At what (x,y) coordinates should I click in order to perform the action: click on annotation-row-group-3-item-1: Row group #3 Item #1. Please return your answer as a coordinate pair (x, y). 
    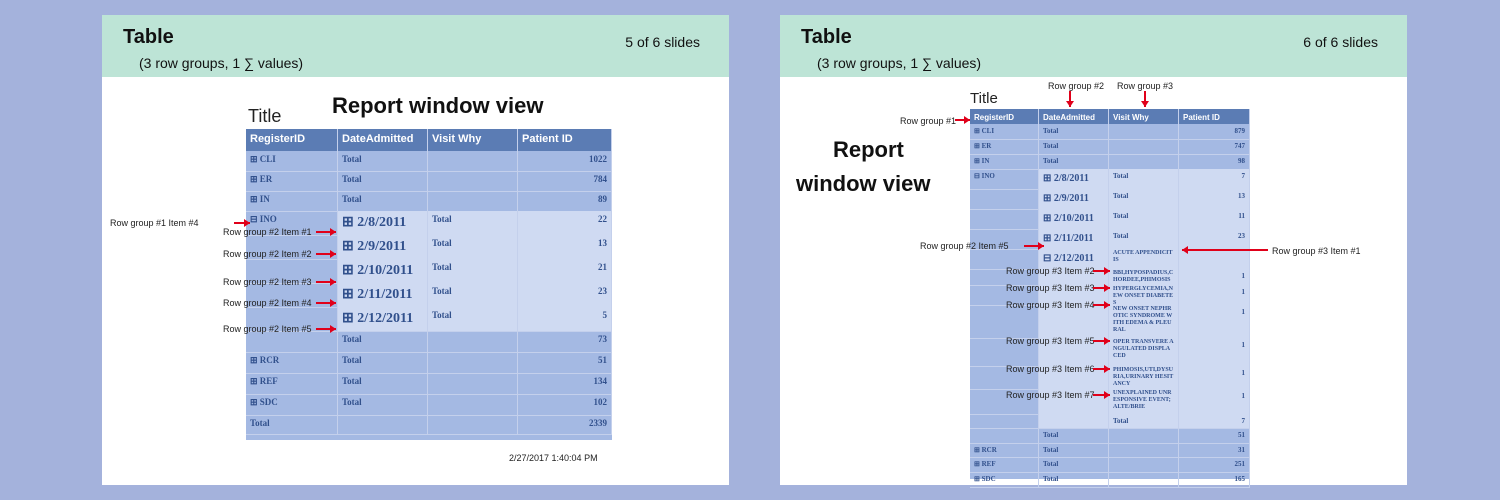
    Looking at the image, I should click on (1316, 251).